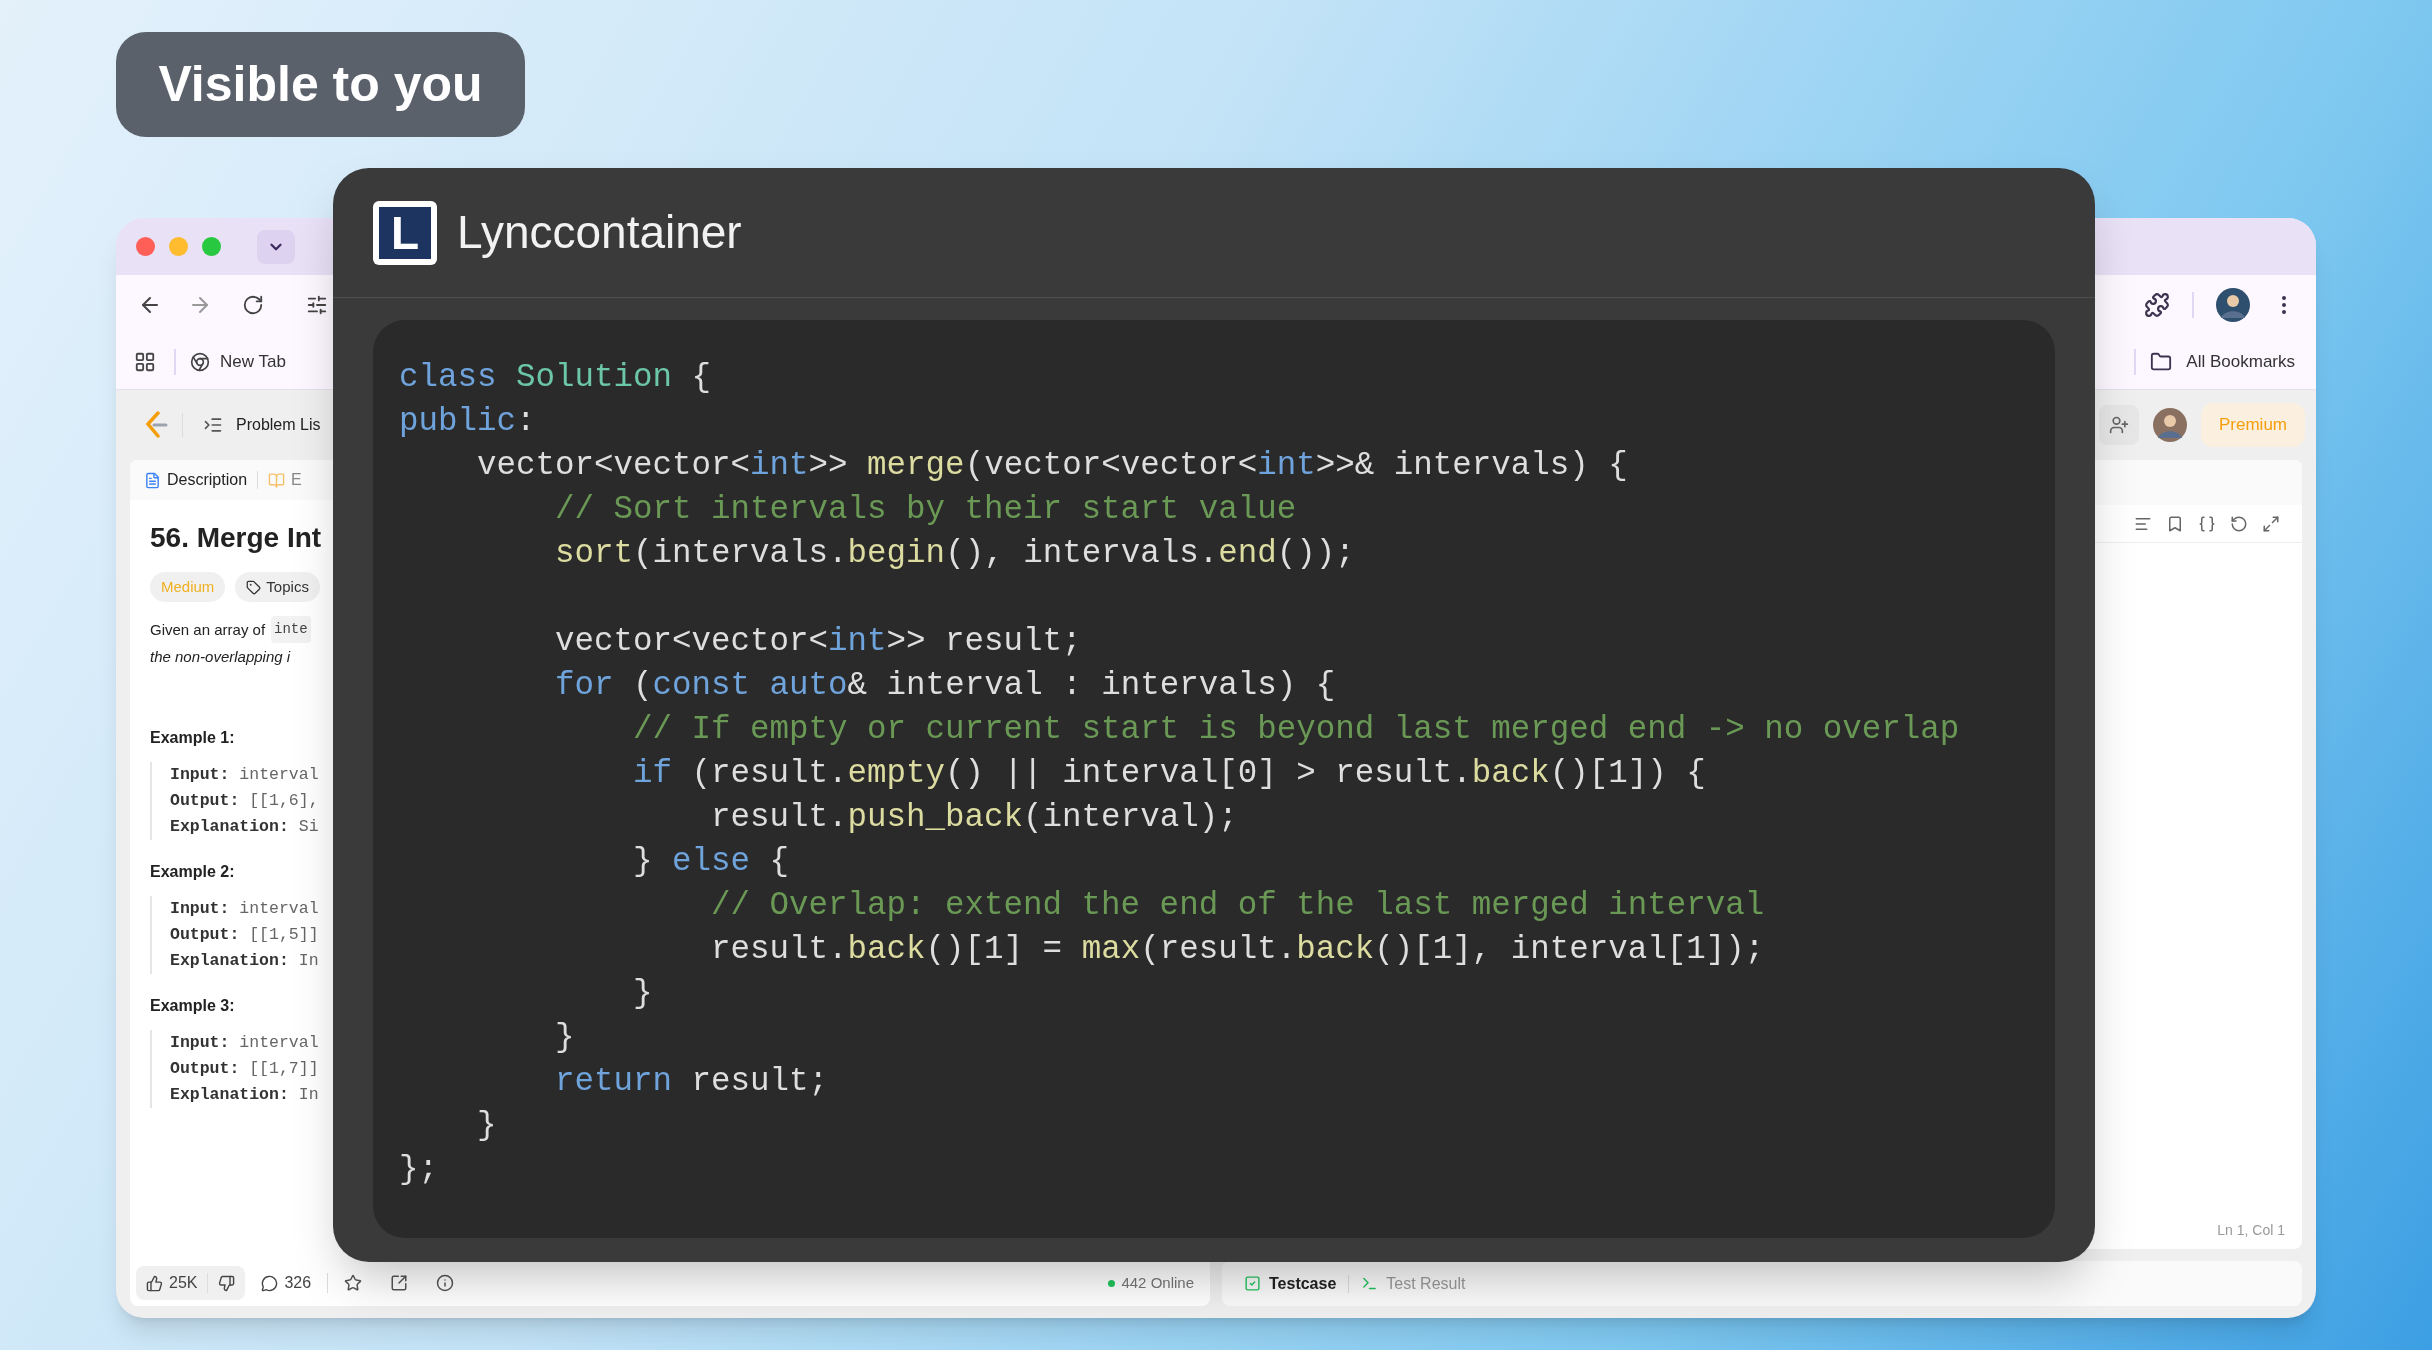 The height and width of the screenshot is (1350, 2432). What do you see at coordinates (145, 362) in the screenshot?
I see `apps-icon` at bounding box center [145, 362].